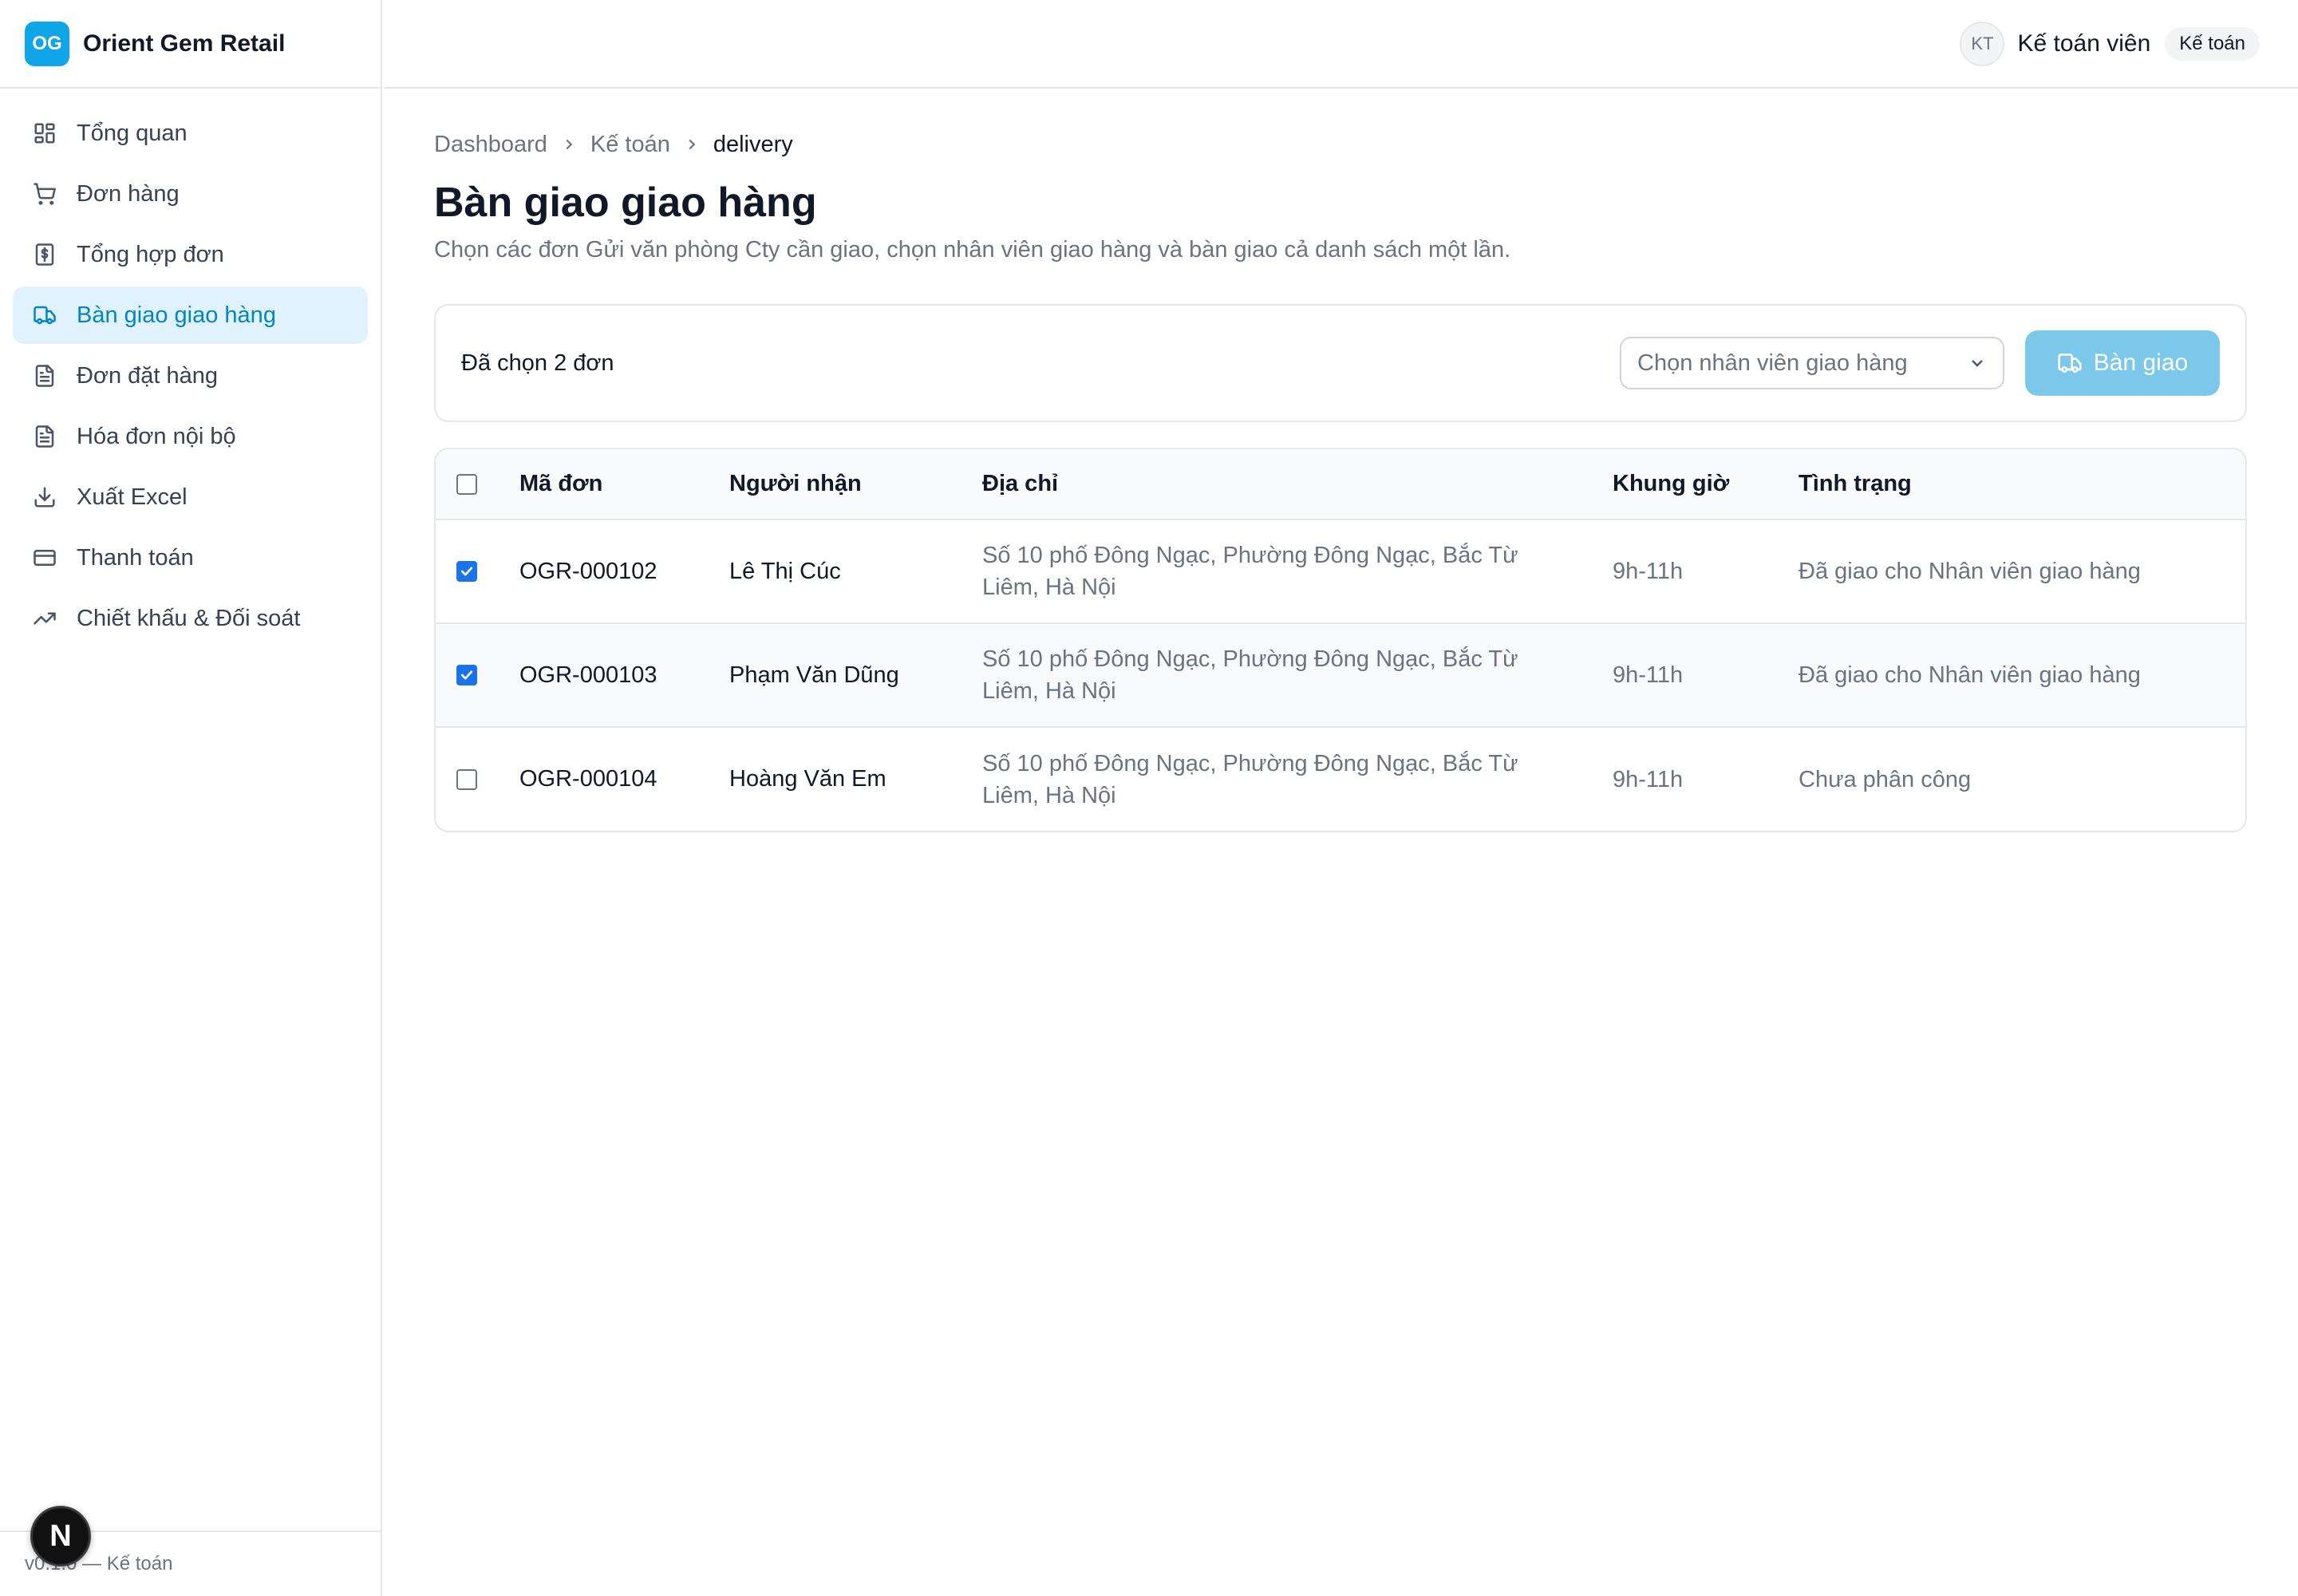  I want to click on column-header: Tình trạng, so click(2022, 484).